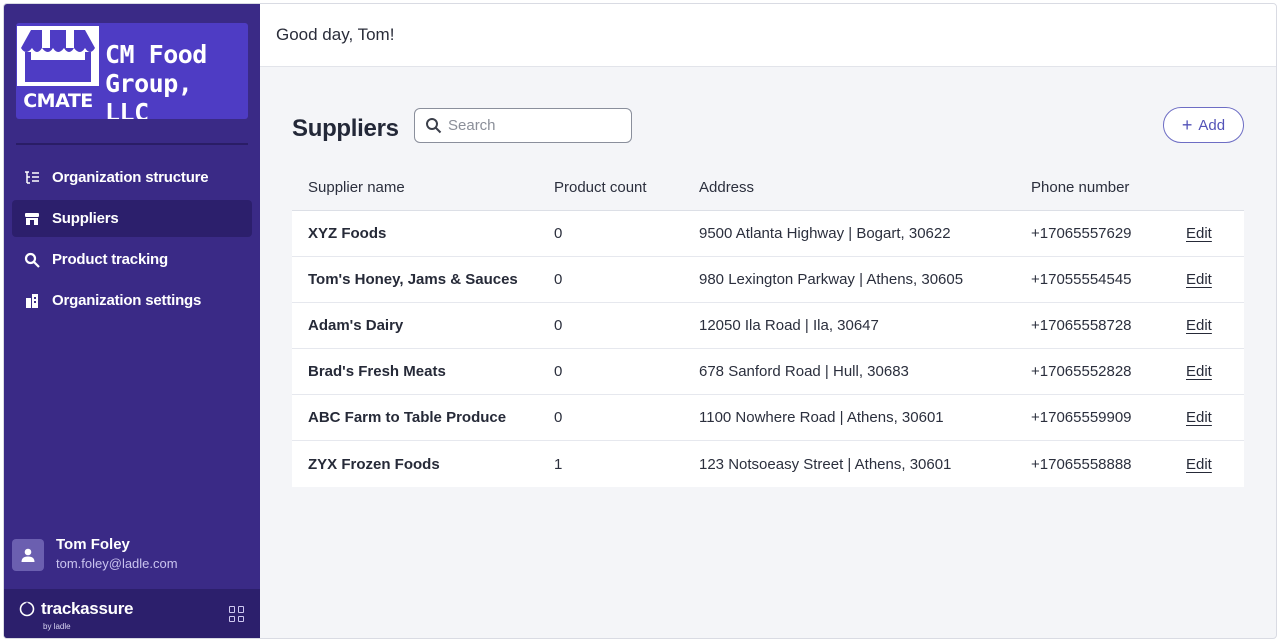 The image size is (1280, 640). What do you see at coordinates (356, 187) in the screenshot?
I see `column-header-supplier-name: Supplier name` at bounding box center [356, 187].